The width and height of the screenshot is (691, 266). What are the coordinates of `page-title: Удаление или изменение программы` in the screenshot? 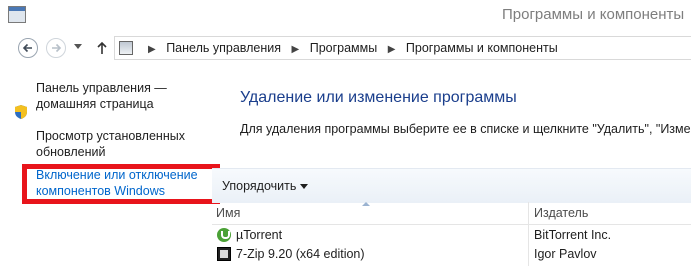 It's located at (378, 97).